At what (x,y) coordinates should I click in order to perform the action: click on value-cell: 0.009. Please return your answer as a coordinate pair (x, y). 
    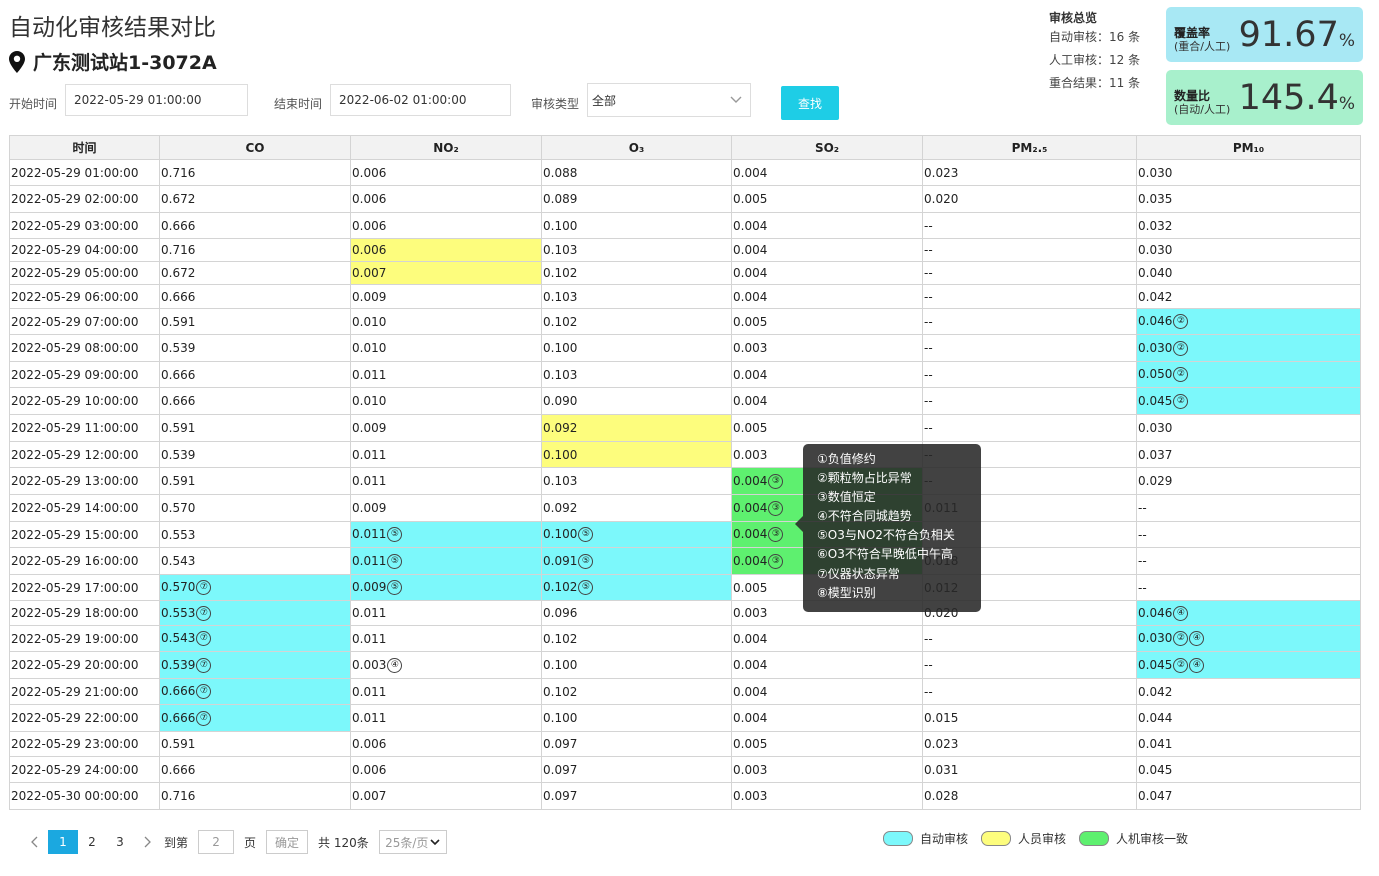
    Looking at the image, I should click on (446, 428).